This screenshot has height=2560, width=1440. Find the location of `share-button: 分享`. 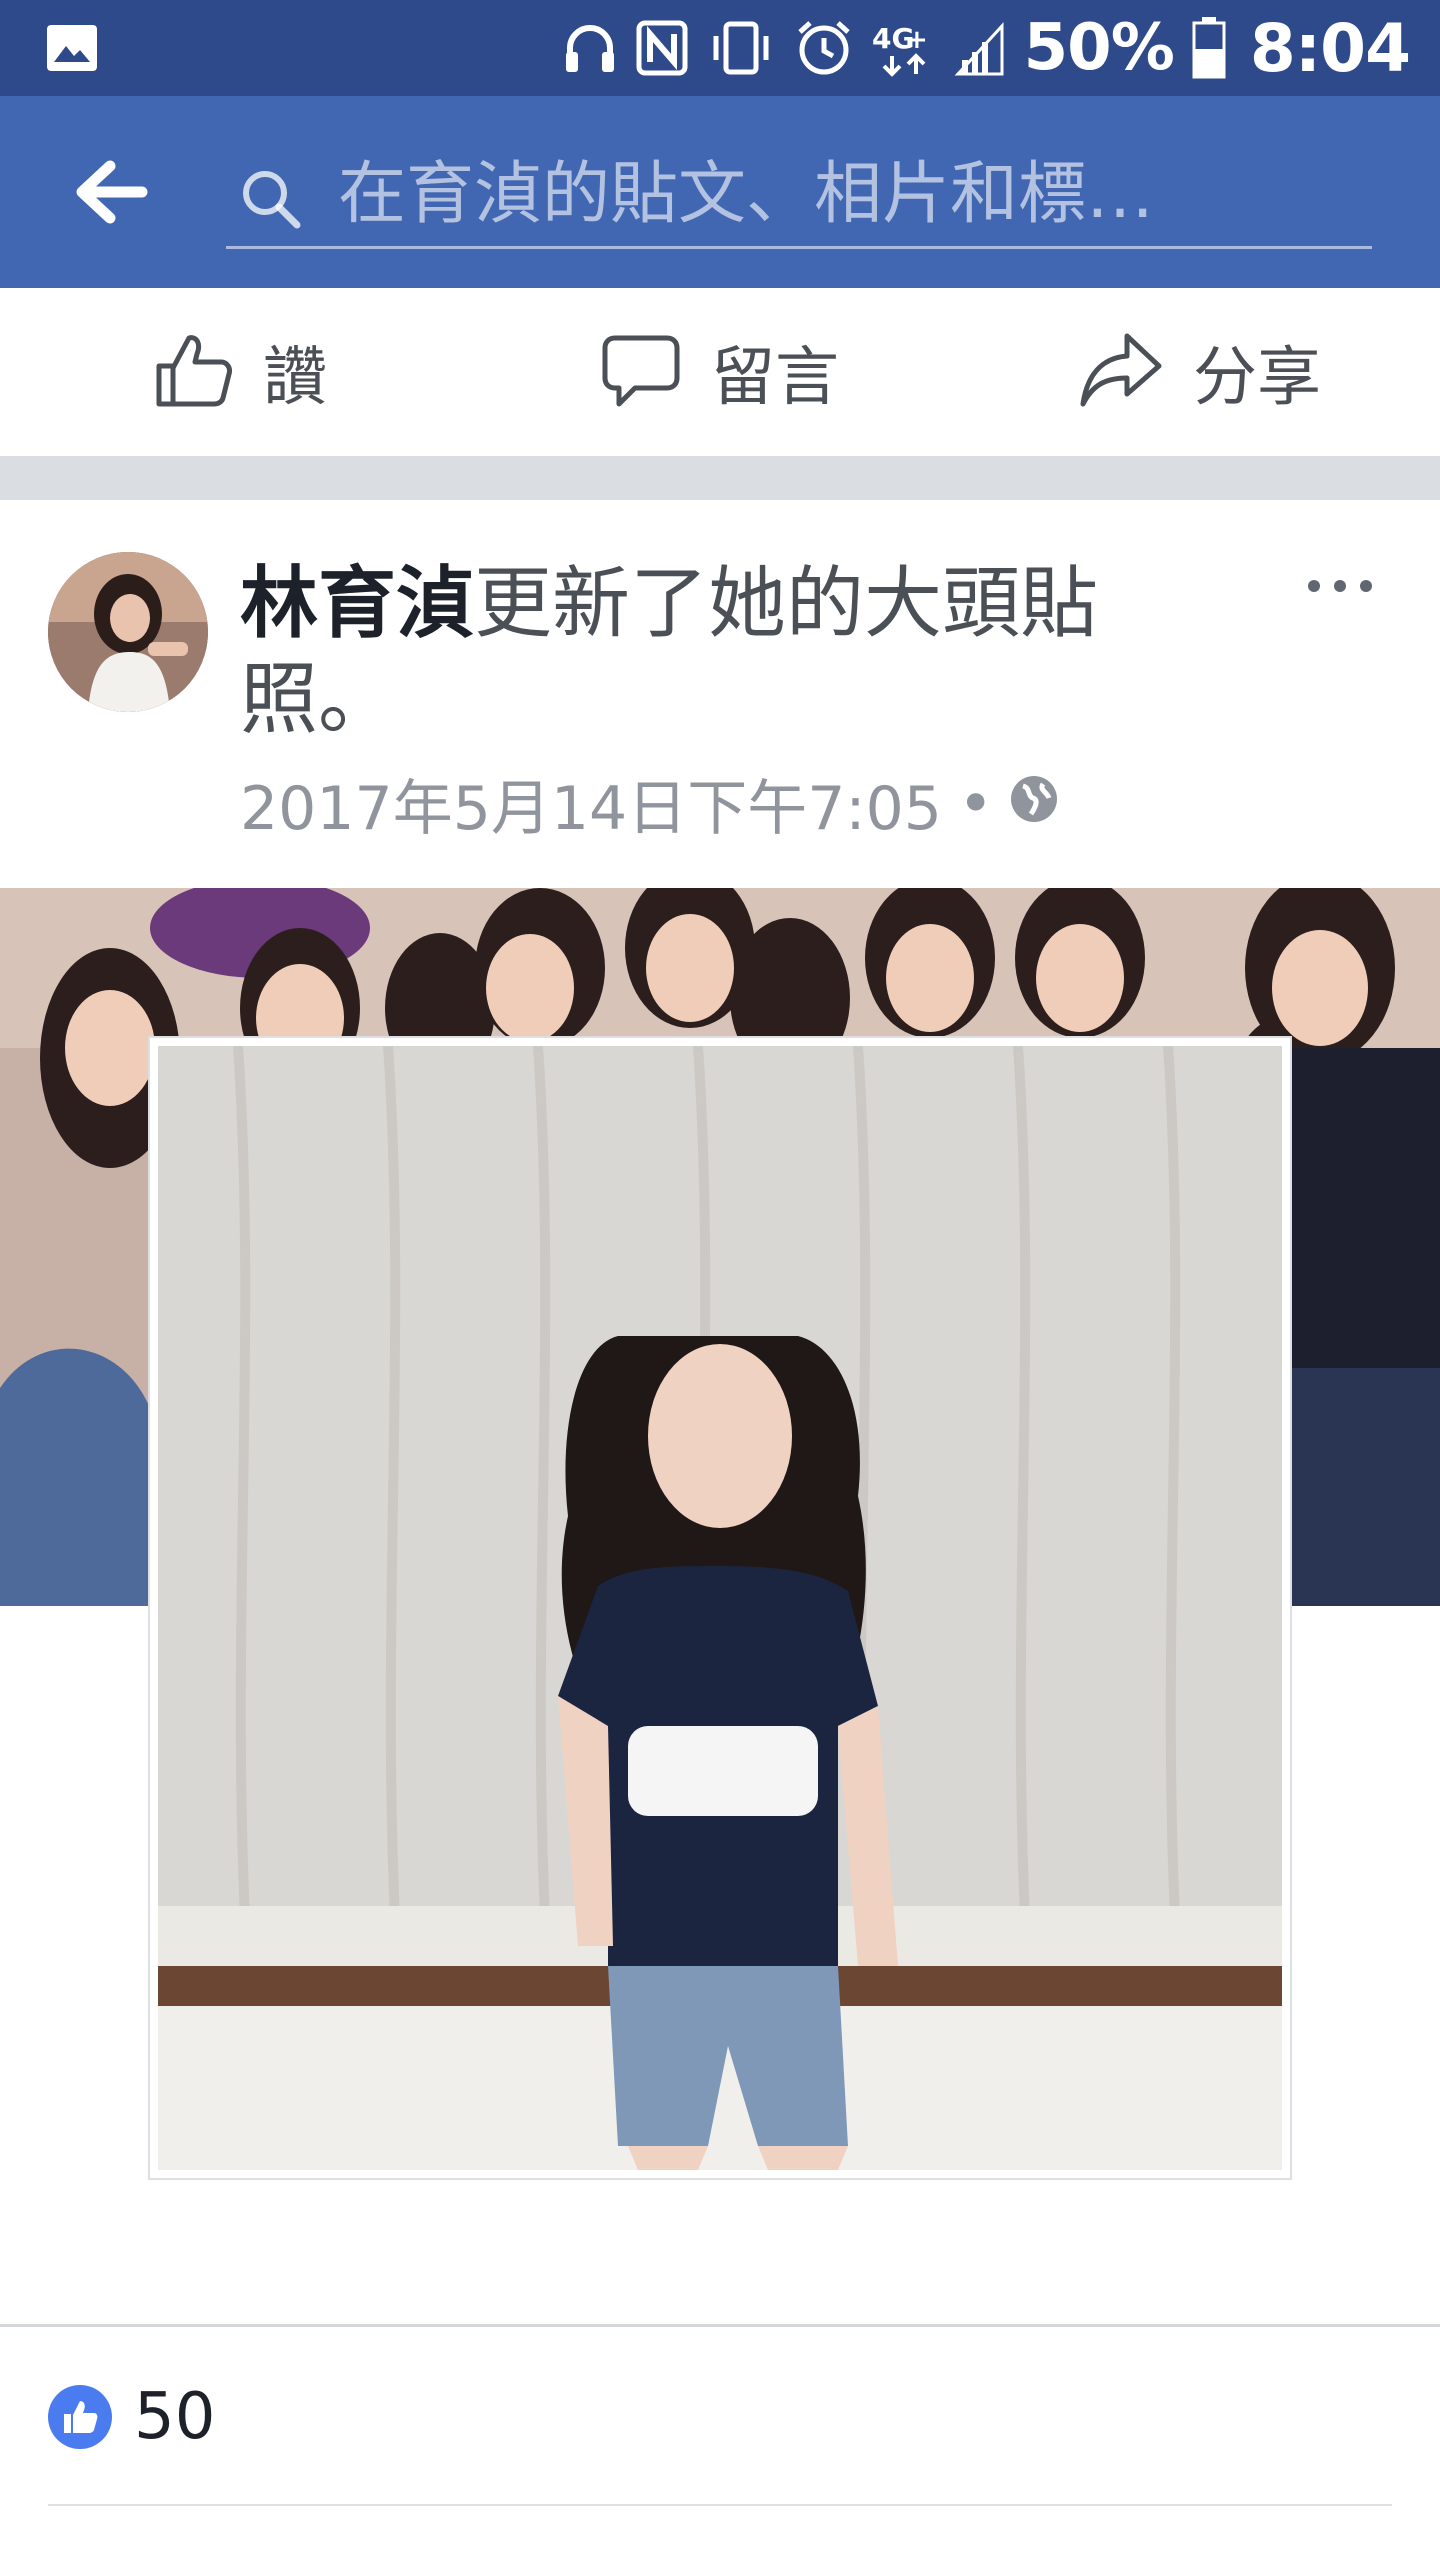

share-button: 分享 is located at coordinates (1200, 372).